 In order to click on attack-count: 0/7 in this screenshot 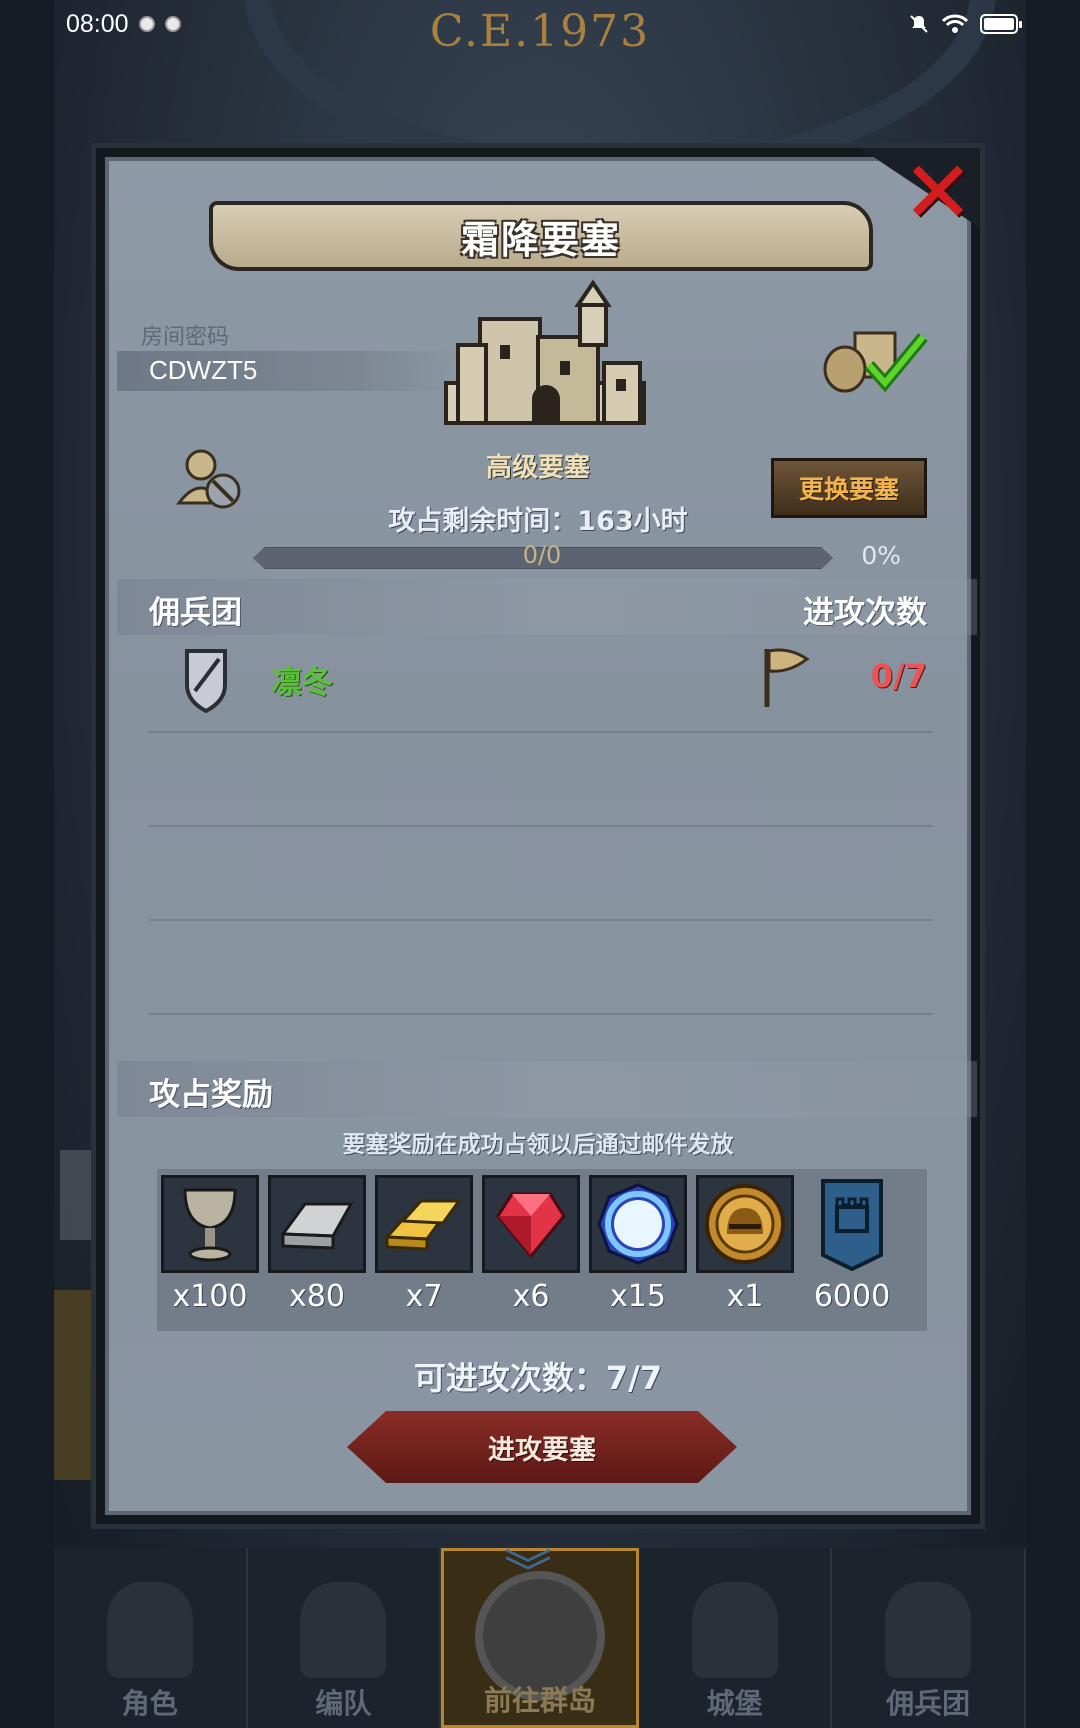, I will do `click(898, 676)`.